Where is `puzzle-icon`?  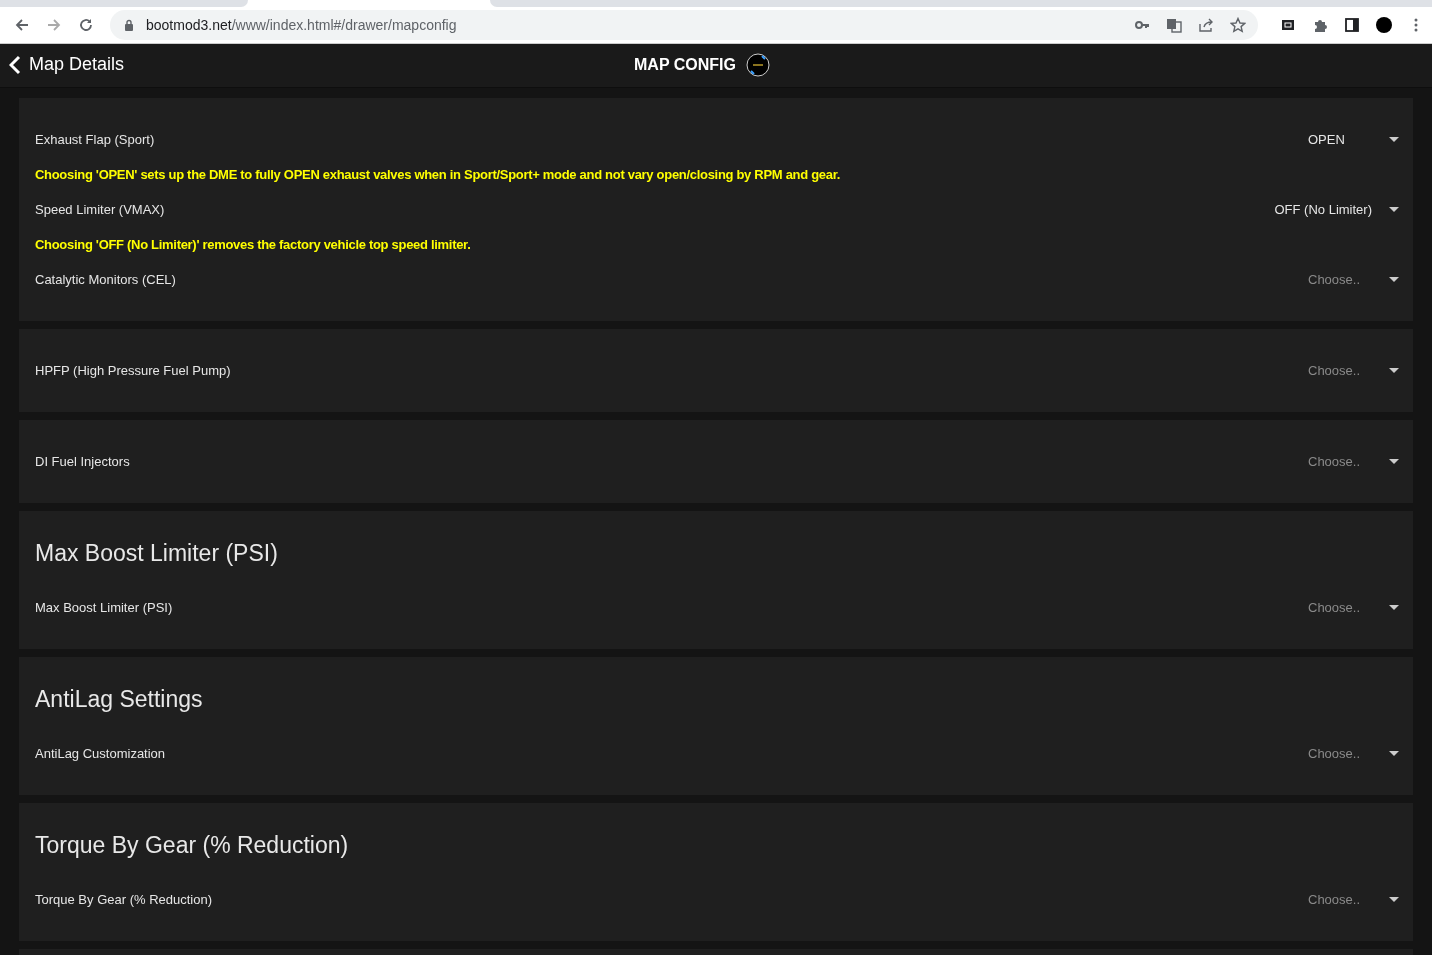
puzzle-icon is located at coordinates (1320, 25).